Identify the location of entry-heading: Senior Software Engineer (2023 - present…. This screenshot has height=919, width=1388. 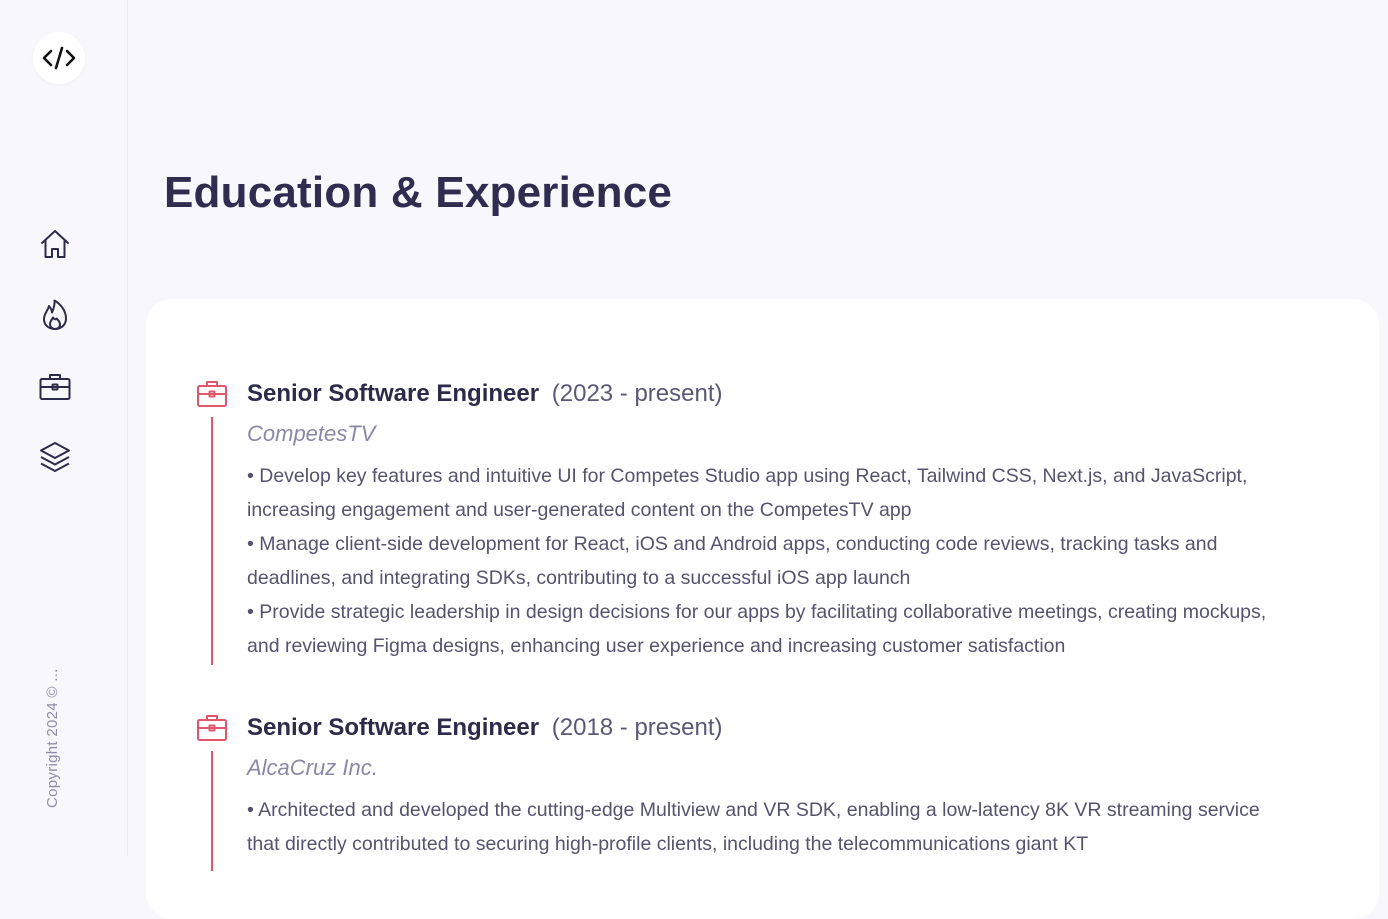
(485, 394).